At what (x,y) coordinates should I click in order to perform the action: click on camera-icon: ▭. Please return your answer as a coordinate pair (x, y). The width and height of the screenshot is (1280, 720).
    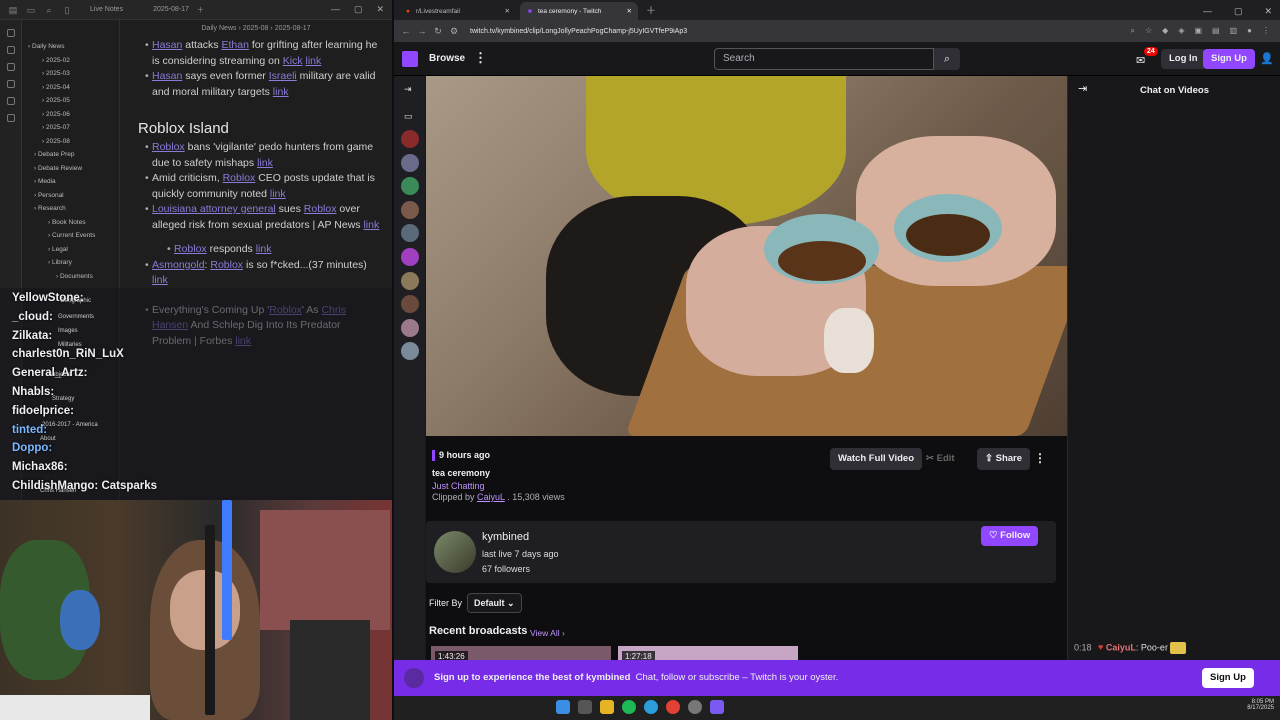
    Looking at the image, I should click on (408, 116).